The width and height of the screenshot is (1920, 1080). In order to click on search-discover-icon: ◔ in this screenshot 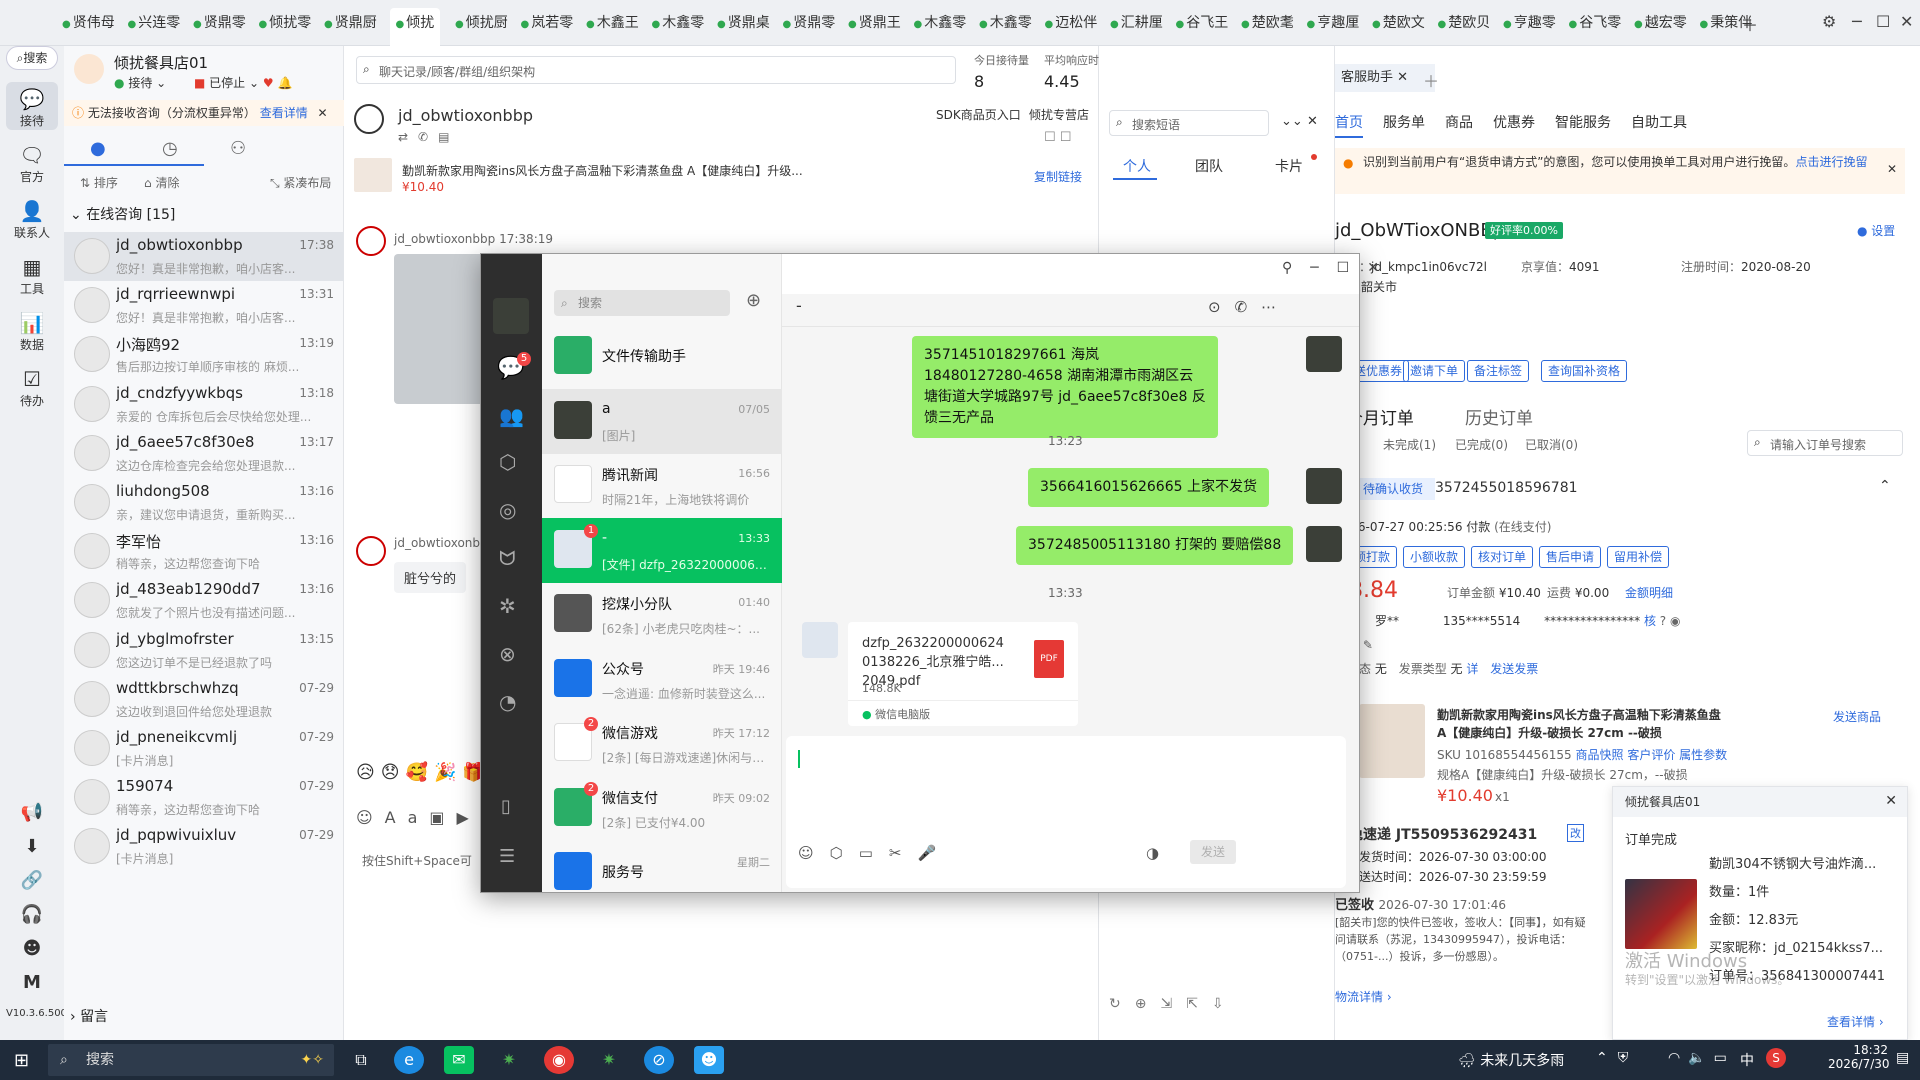, I will do `click(507, 702)`.